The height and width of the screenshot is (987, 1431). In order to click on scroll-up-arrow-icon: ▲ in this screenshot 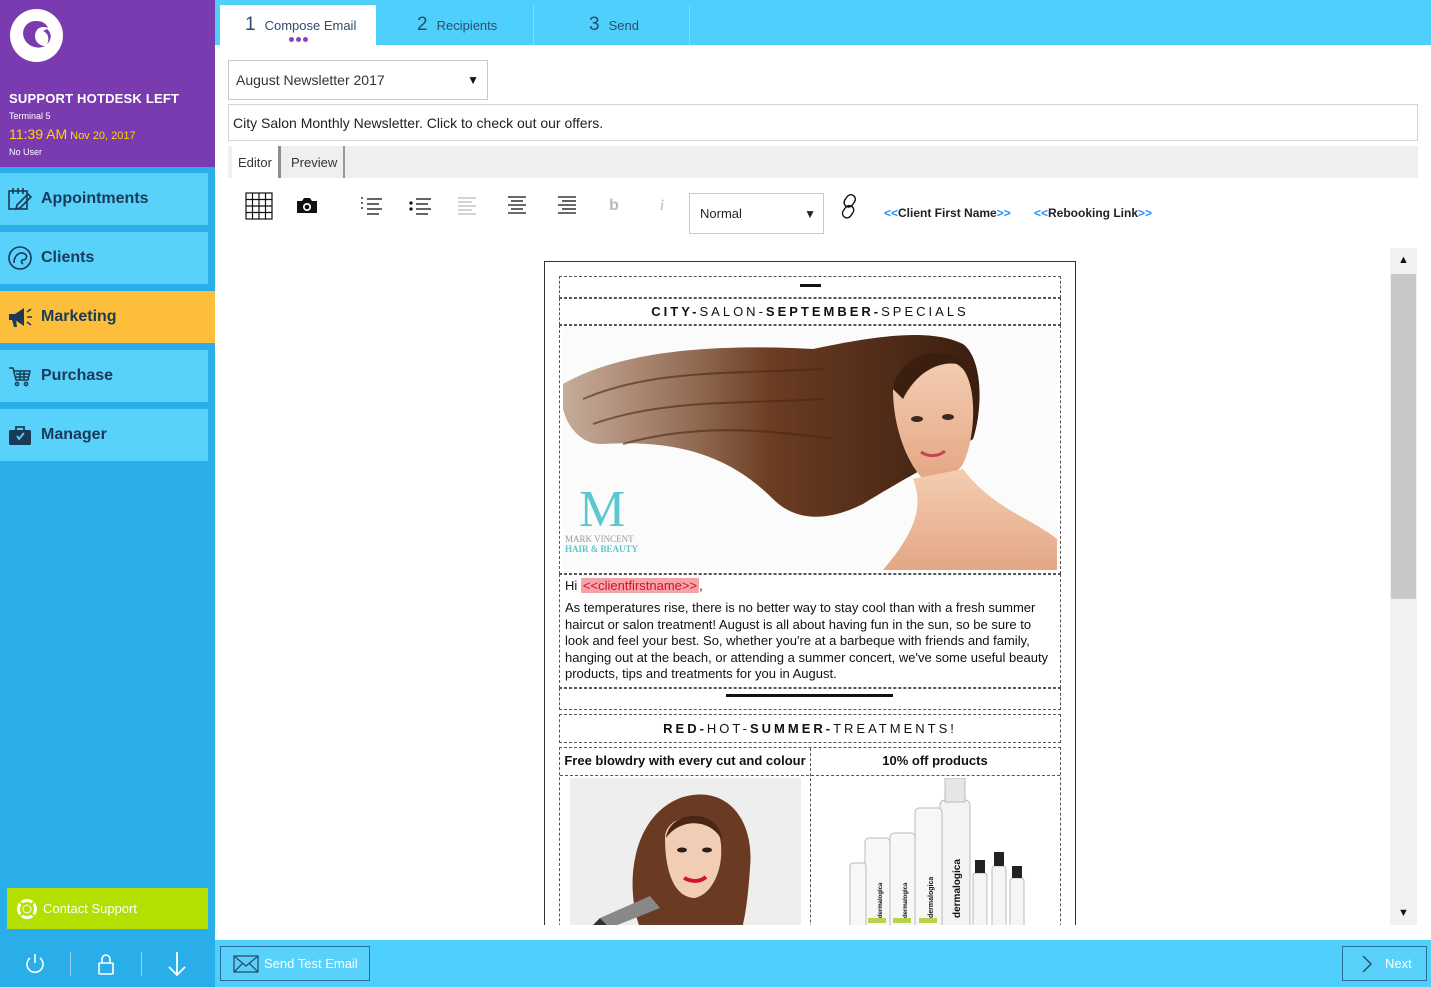, I will do `click(1403, 260)`.